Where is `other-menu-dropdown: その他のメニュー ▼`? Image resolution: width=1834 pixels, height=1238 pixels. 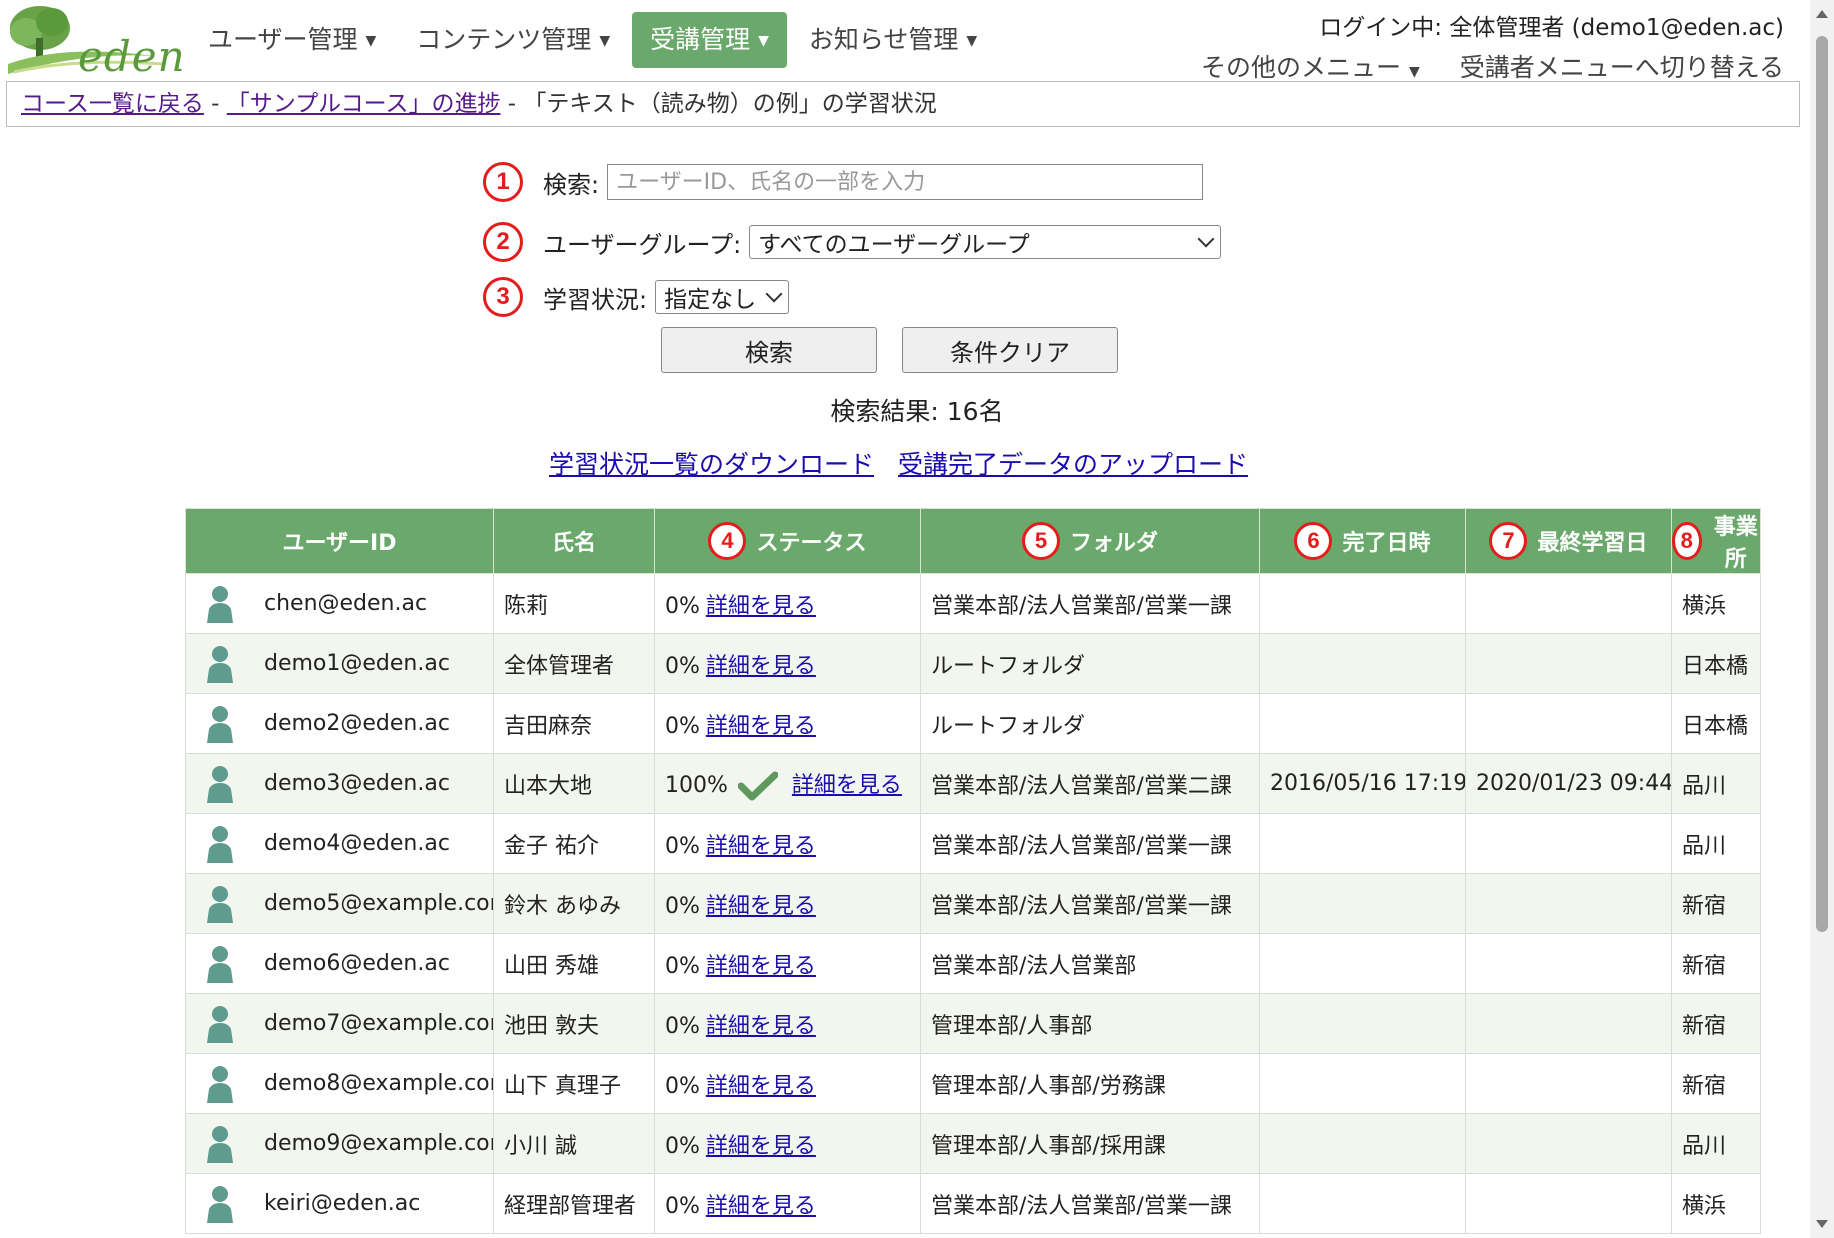
other-menu-dropdown: その他のメニュー ▼ is located at coordinates (1310, 66).